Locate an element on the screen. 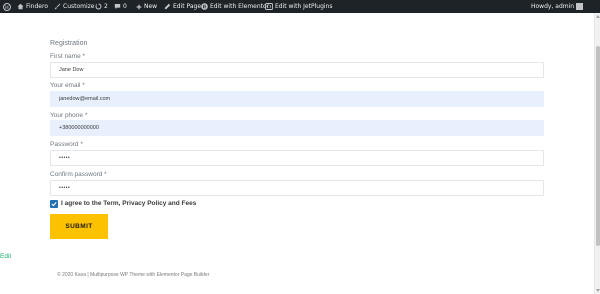 Image resolution: width=600 pixels, height=294 pixels. avatar is located at coordinates (580, 6).